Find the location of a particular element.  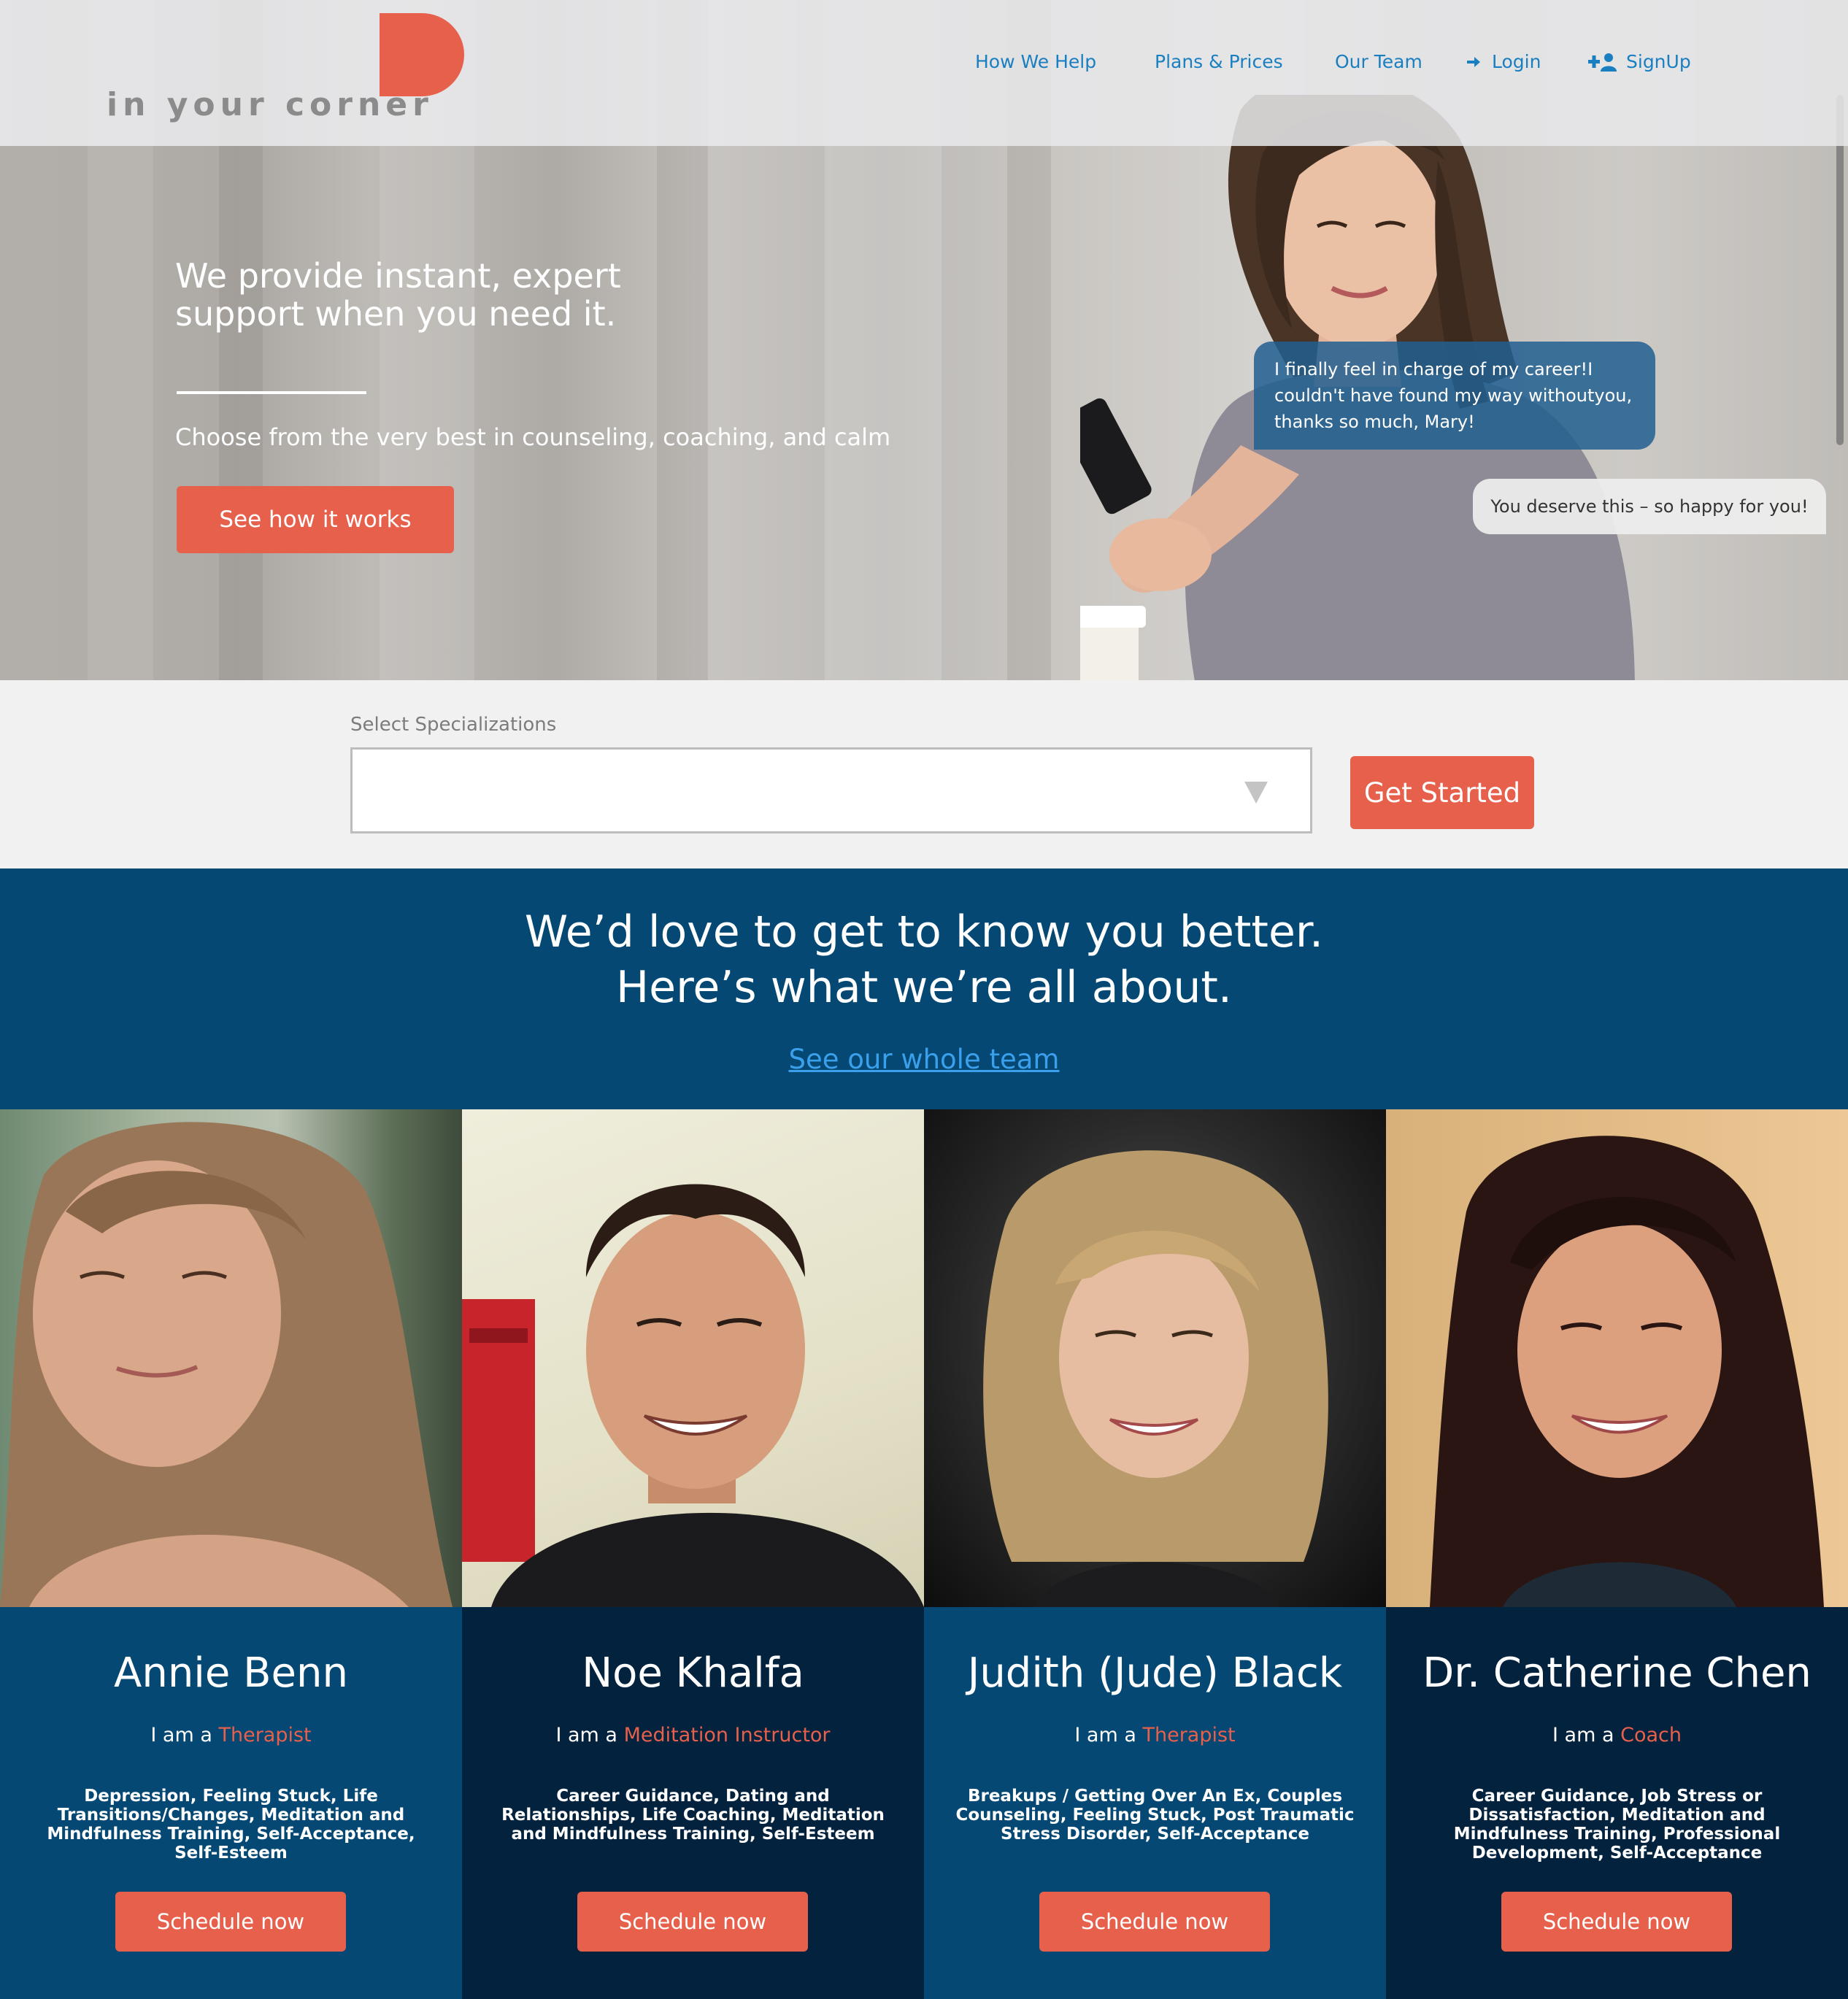

catherine-chen-photo is located at coordinates (1627, 1371).